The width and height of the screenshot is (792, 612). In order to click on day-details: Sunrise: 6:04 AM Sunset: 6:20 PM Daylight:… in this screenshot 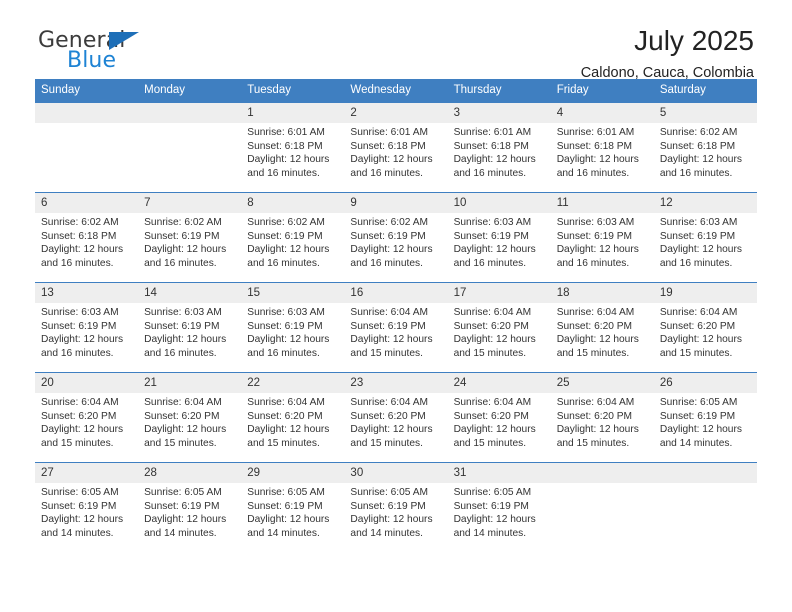, I will do `click(602, 331)`.